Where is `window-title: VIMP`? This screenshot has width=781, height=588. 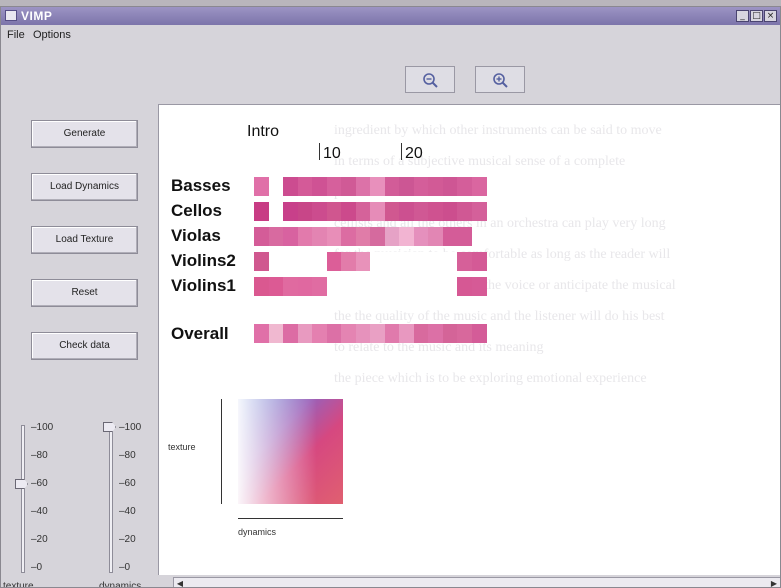
window-title: VIMP is located at coordinates (37, 16).